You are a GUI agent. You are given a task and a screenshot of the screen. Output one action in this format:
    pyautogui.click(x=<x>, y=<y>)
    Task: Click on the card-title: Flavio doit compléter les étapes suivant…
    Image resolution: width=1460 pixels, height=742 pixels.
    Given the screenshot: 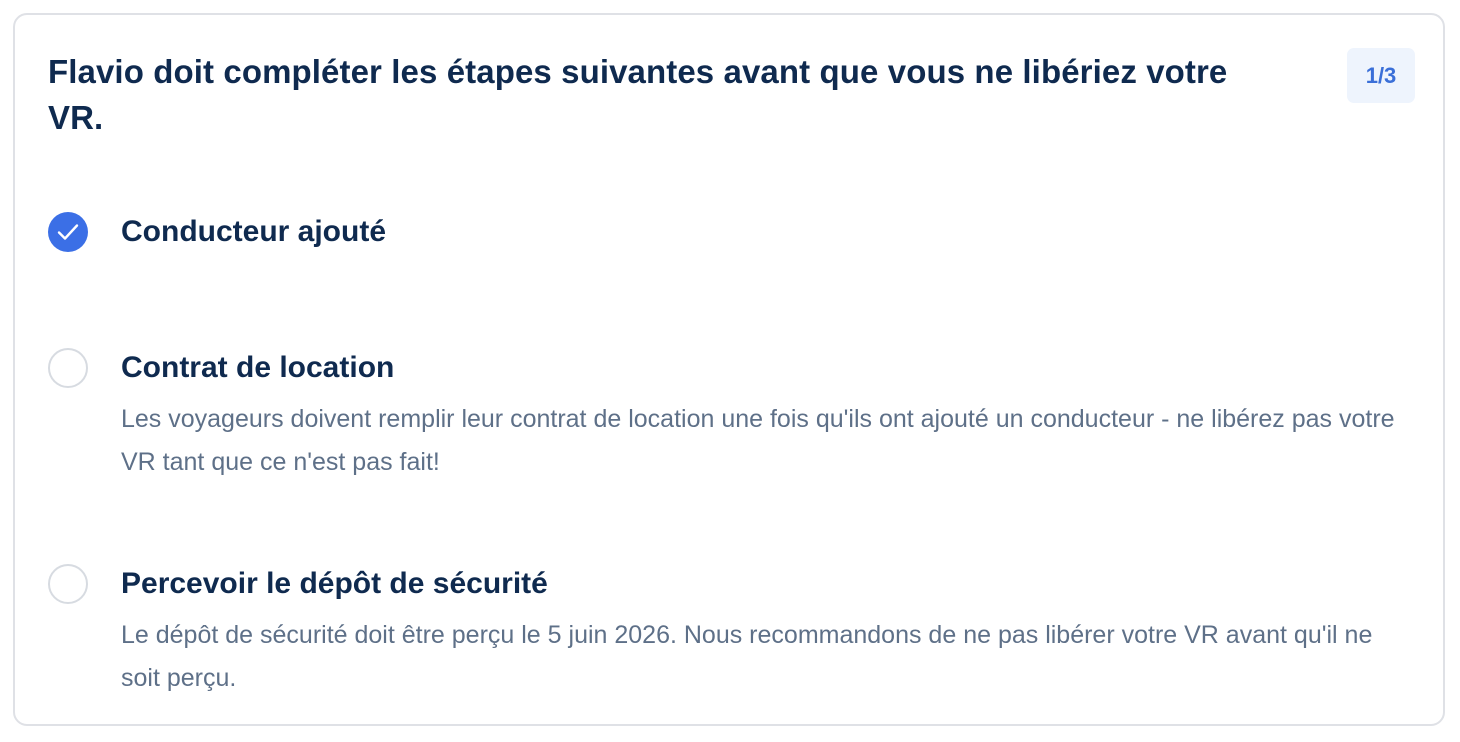 What is the action you would take?
    pyautogui.click(x=638, y=94)
    